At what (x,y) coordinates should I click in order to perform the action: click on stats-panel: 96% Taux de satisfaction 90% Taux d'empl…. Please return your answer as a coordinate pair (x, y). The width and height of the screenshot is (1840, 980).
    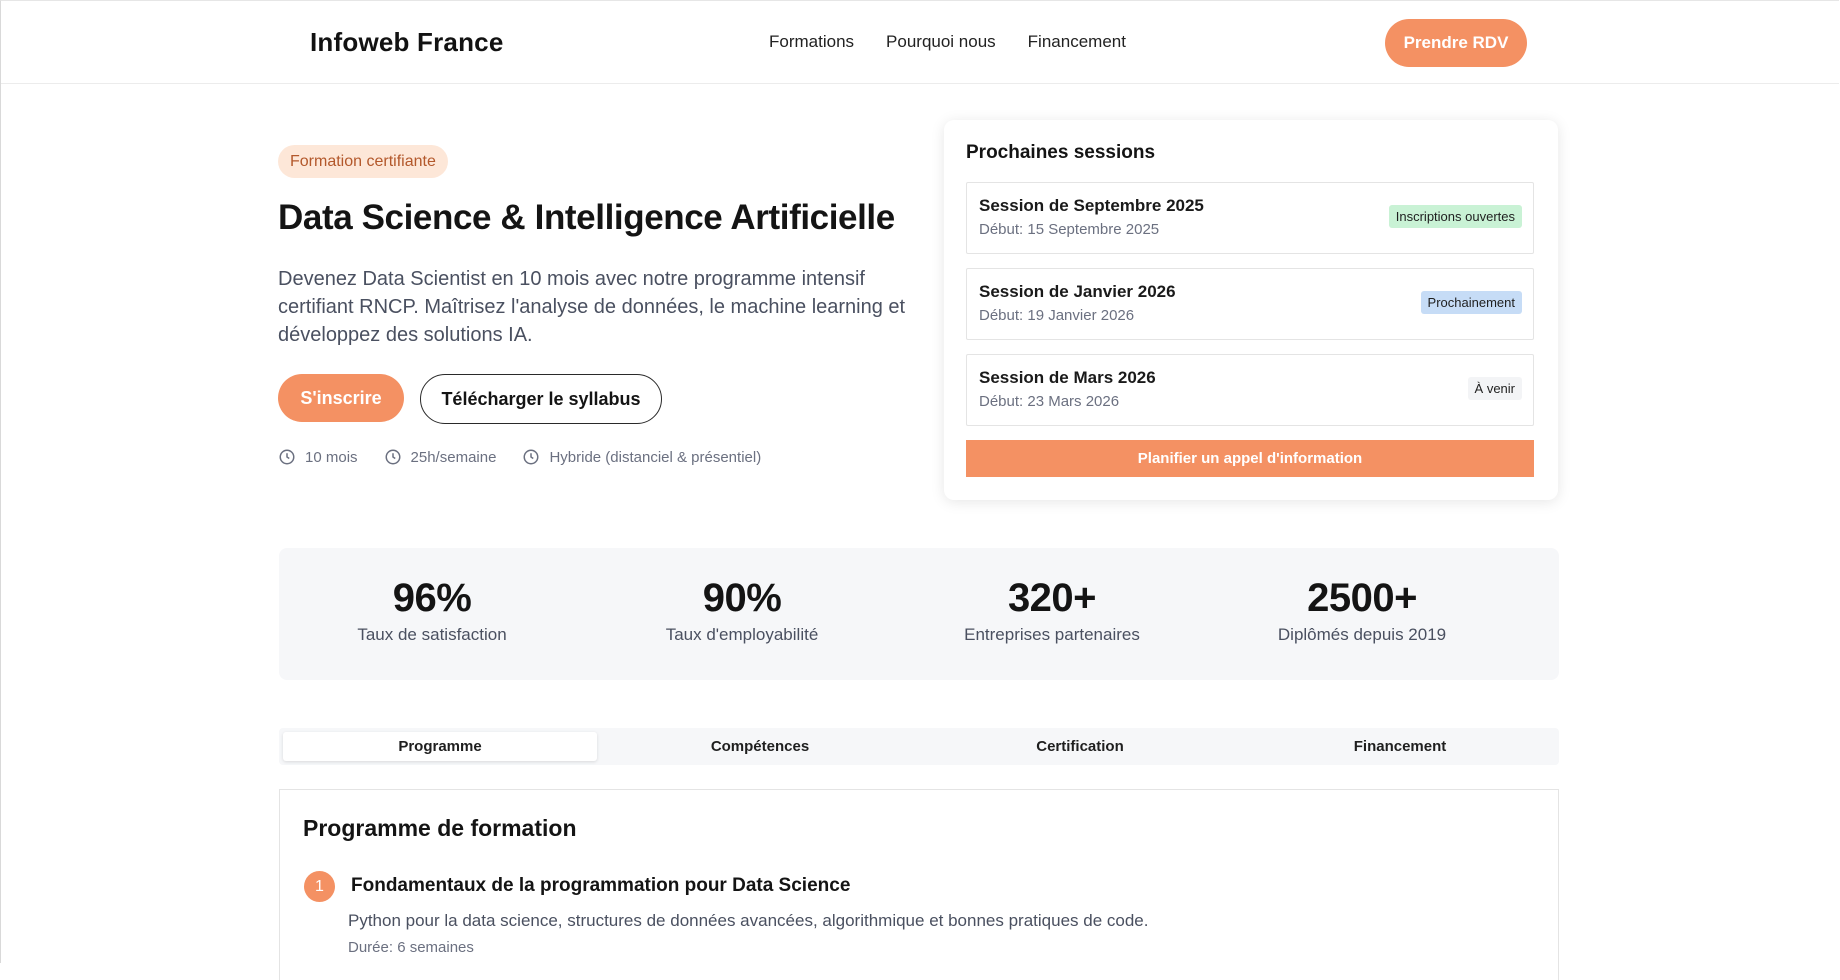
    Looking at the image, I should click on (919, 614).